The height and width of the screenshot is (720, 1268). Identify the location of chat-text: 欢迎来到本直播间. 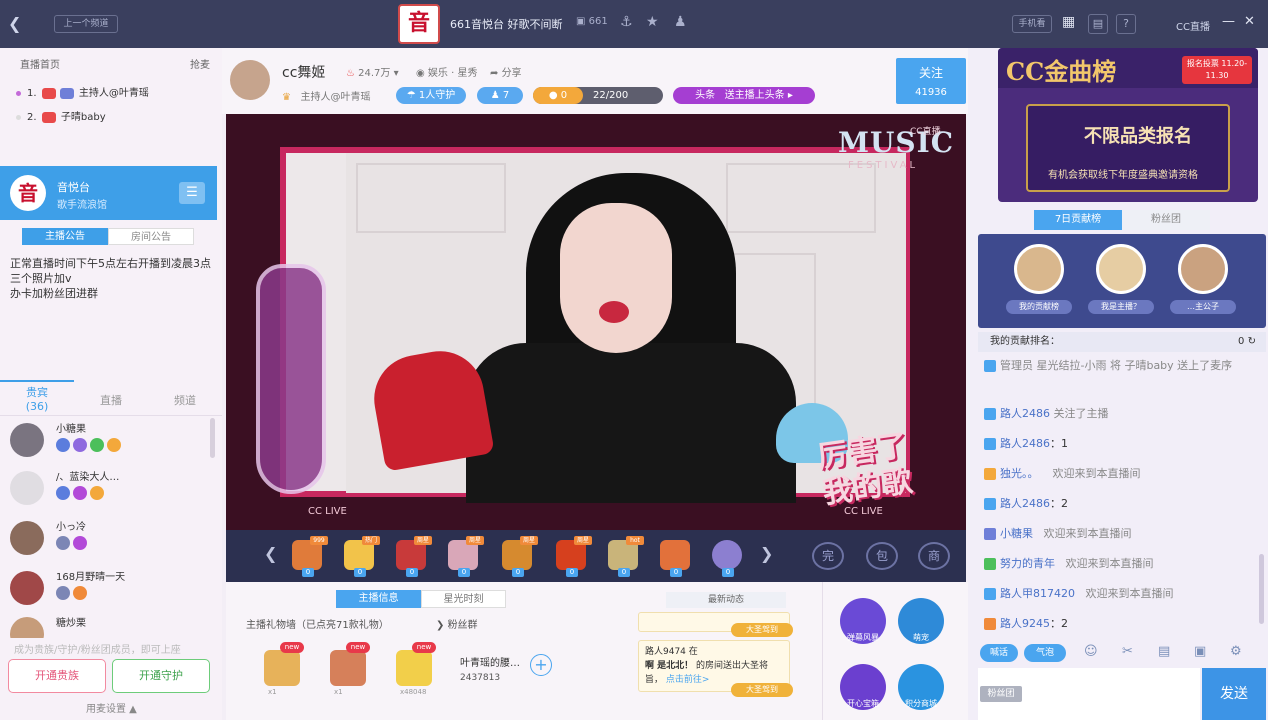
(1109, 563).